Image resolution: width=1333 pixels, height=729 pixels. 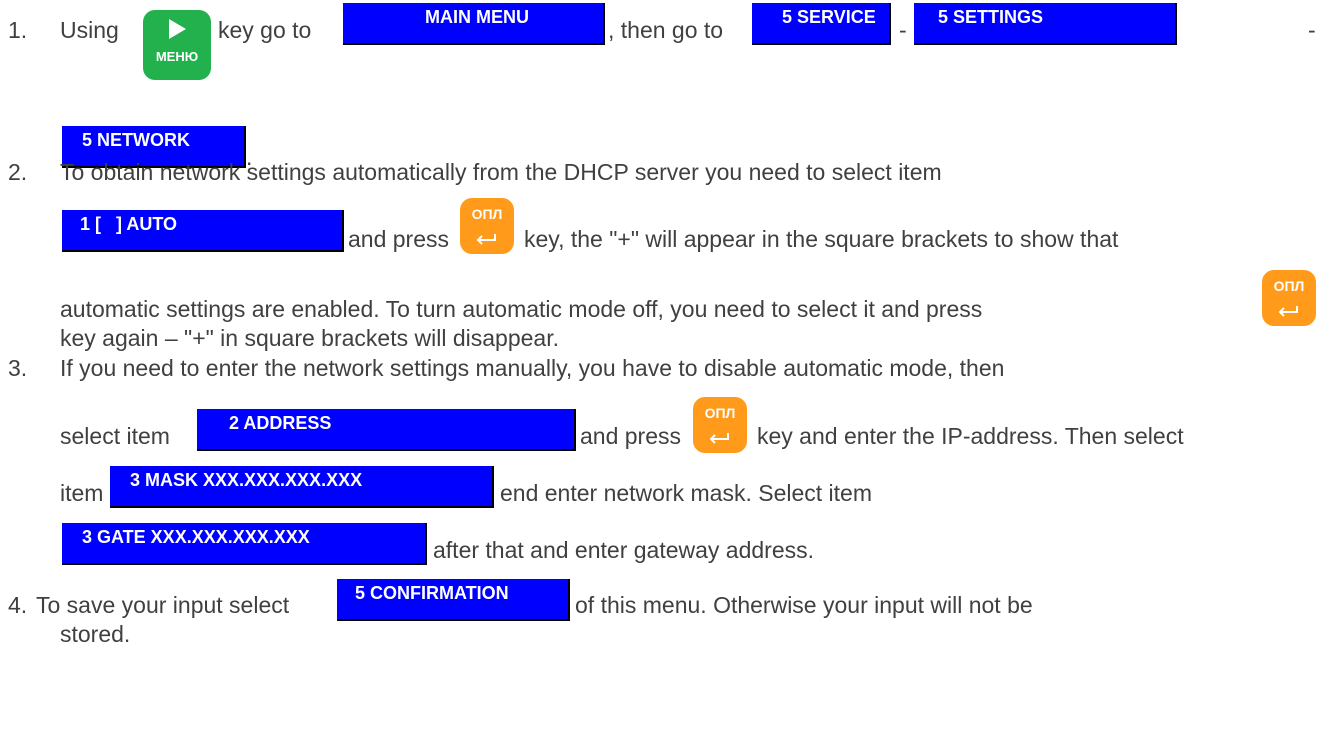 I want to click on step-4-number: 4., so click(x=18, y=605).